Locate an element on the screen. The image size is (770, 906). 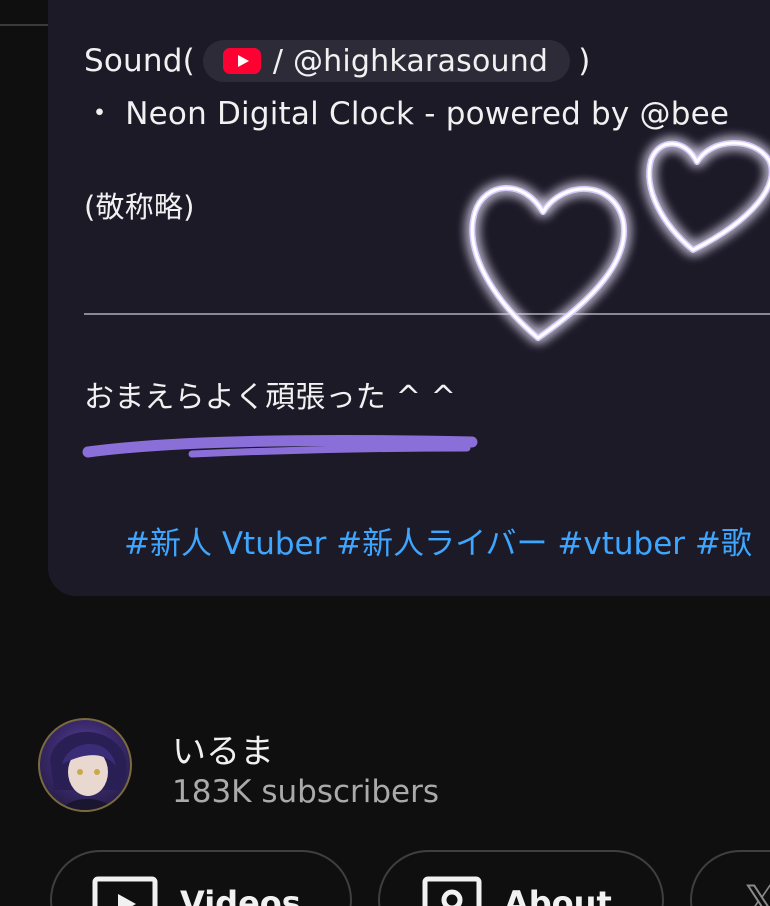
videos-label: Videos is located at coordinates (240, 895).